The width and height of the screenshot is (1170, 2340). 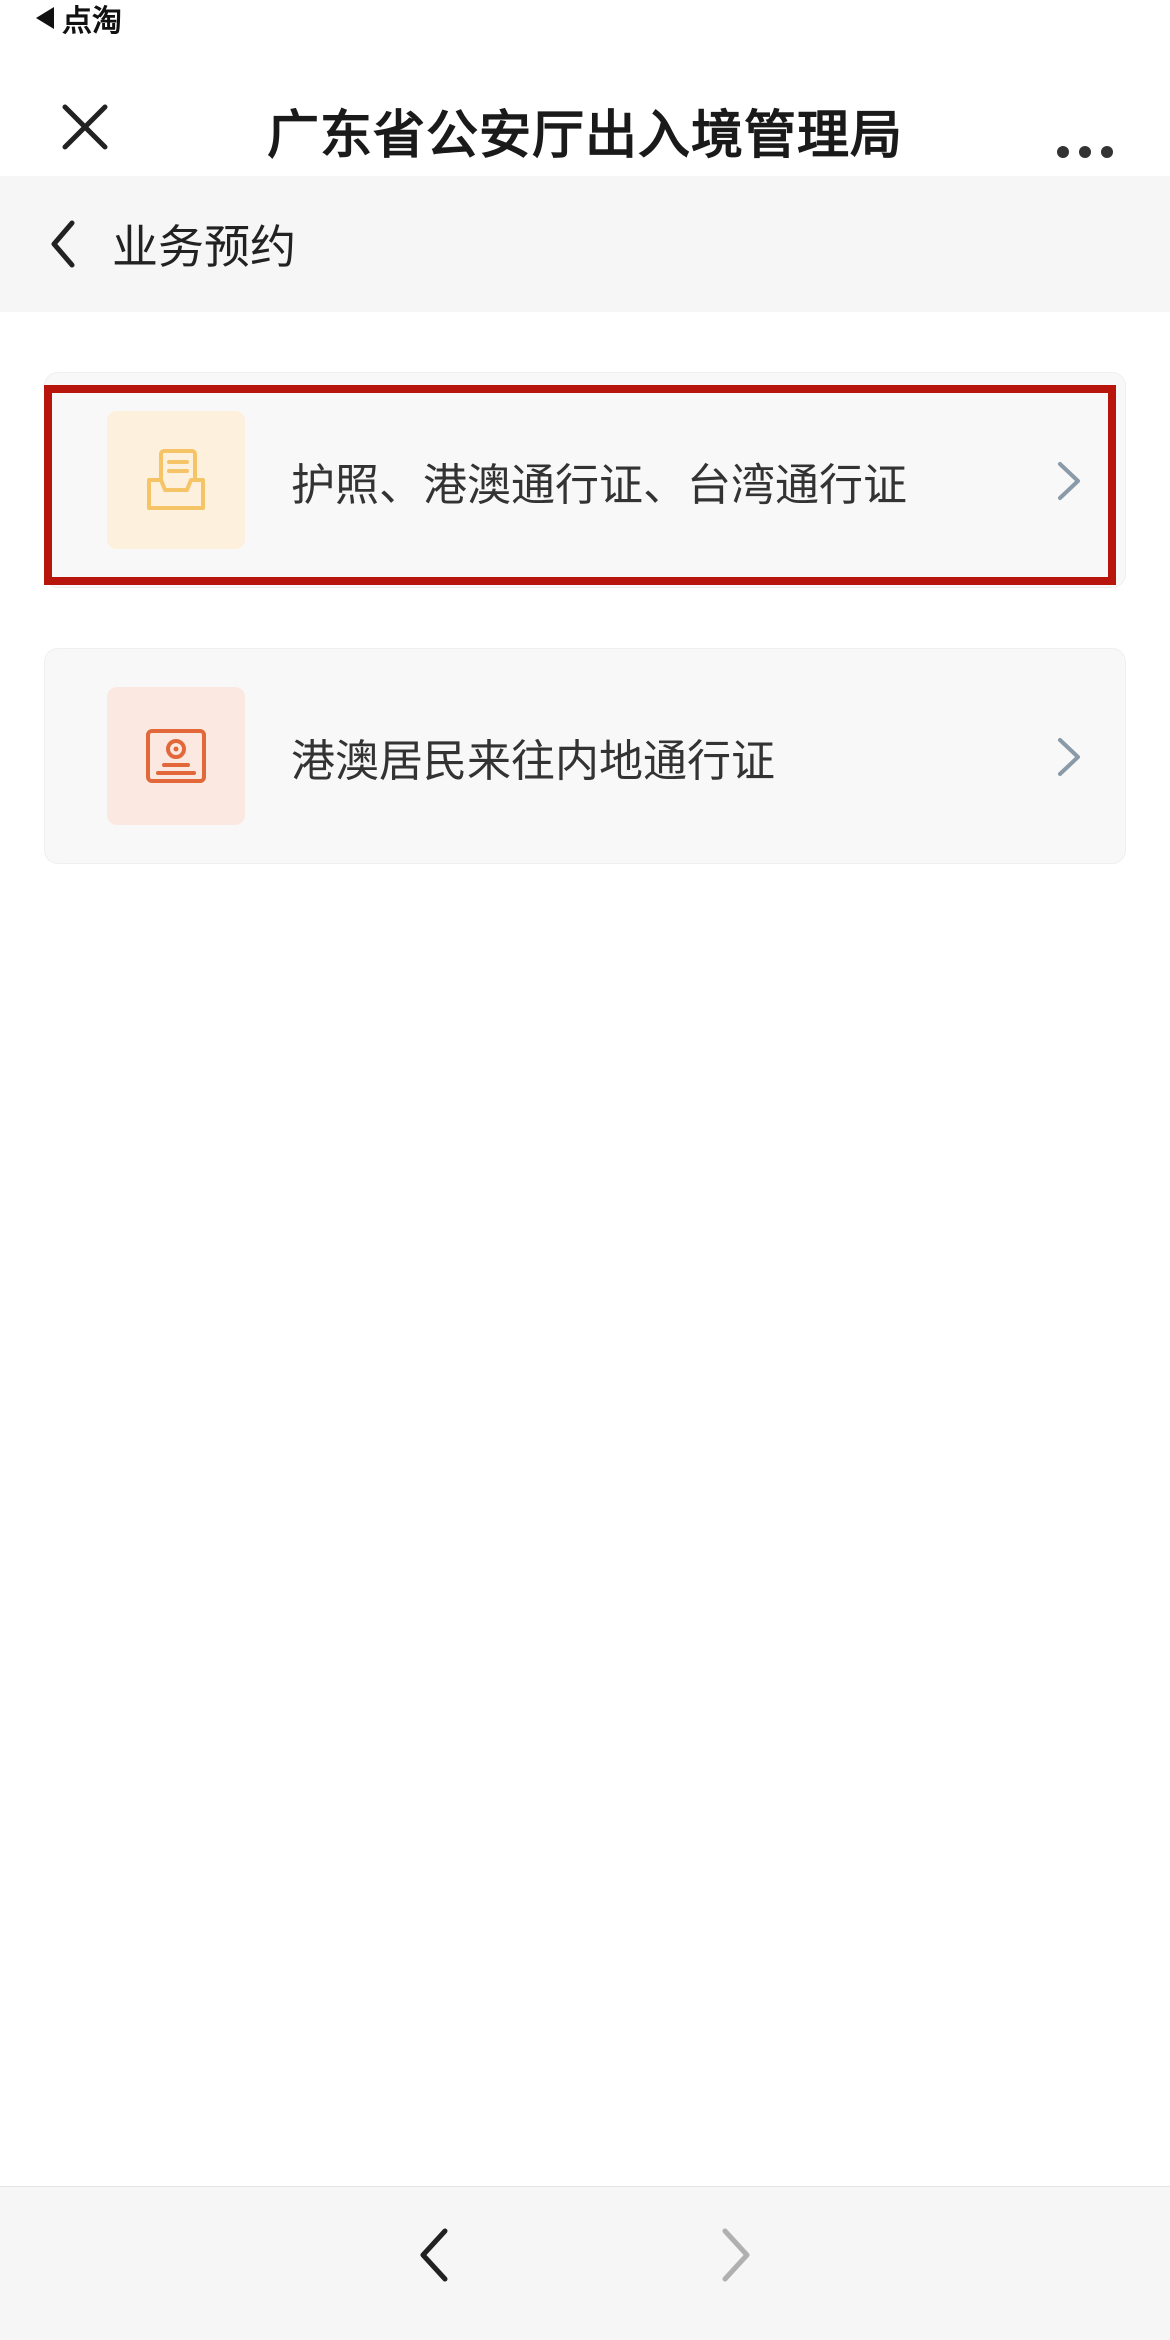 What do you see at coordinates (585, 20) in the screenshot?
I see `status-bar: 点淘` at bounding box center [585, 20].